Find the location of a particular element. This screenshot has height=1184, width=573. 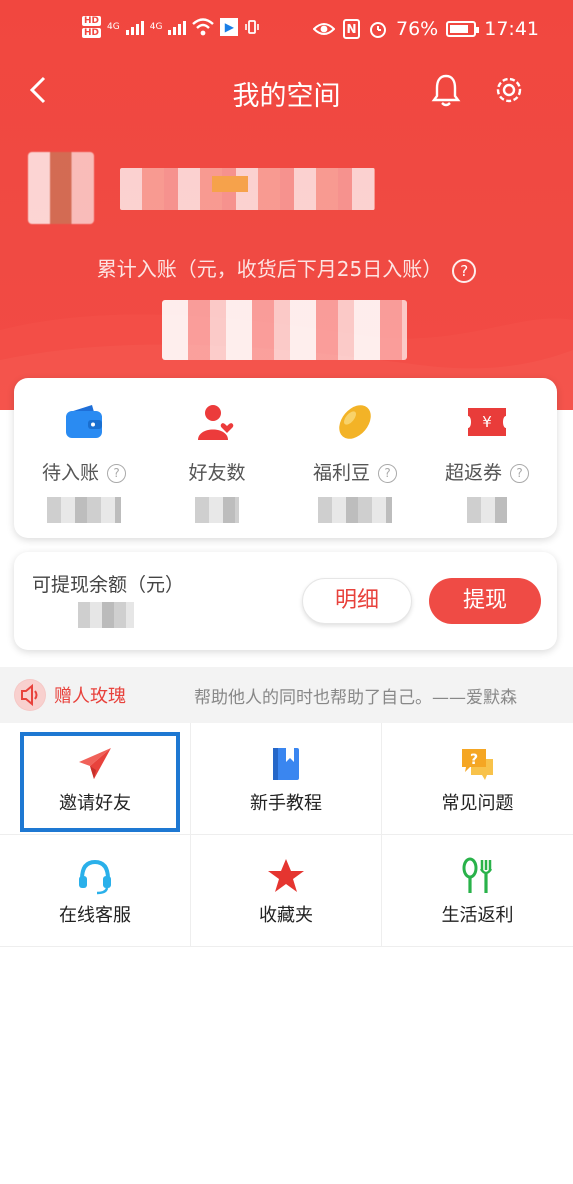

stat-pending: 待入账? is located at coordinates (84, 461).